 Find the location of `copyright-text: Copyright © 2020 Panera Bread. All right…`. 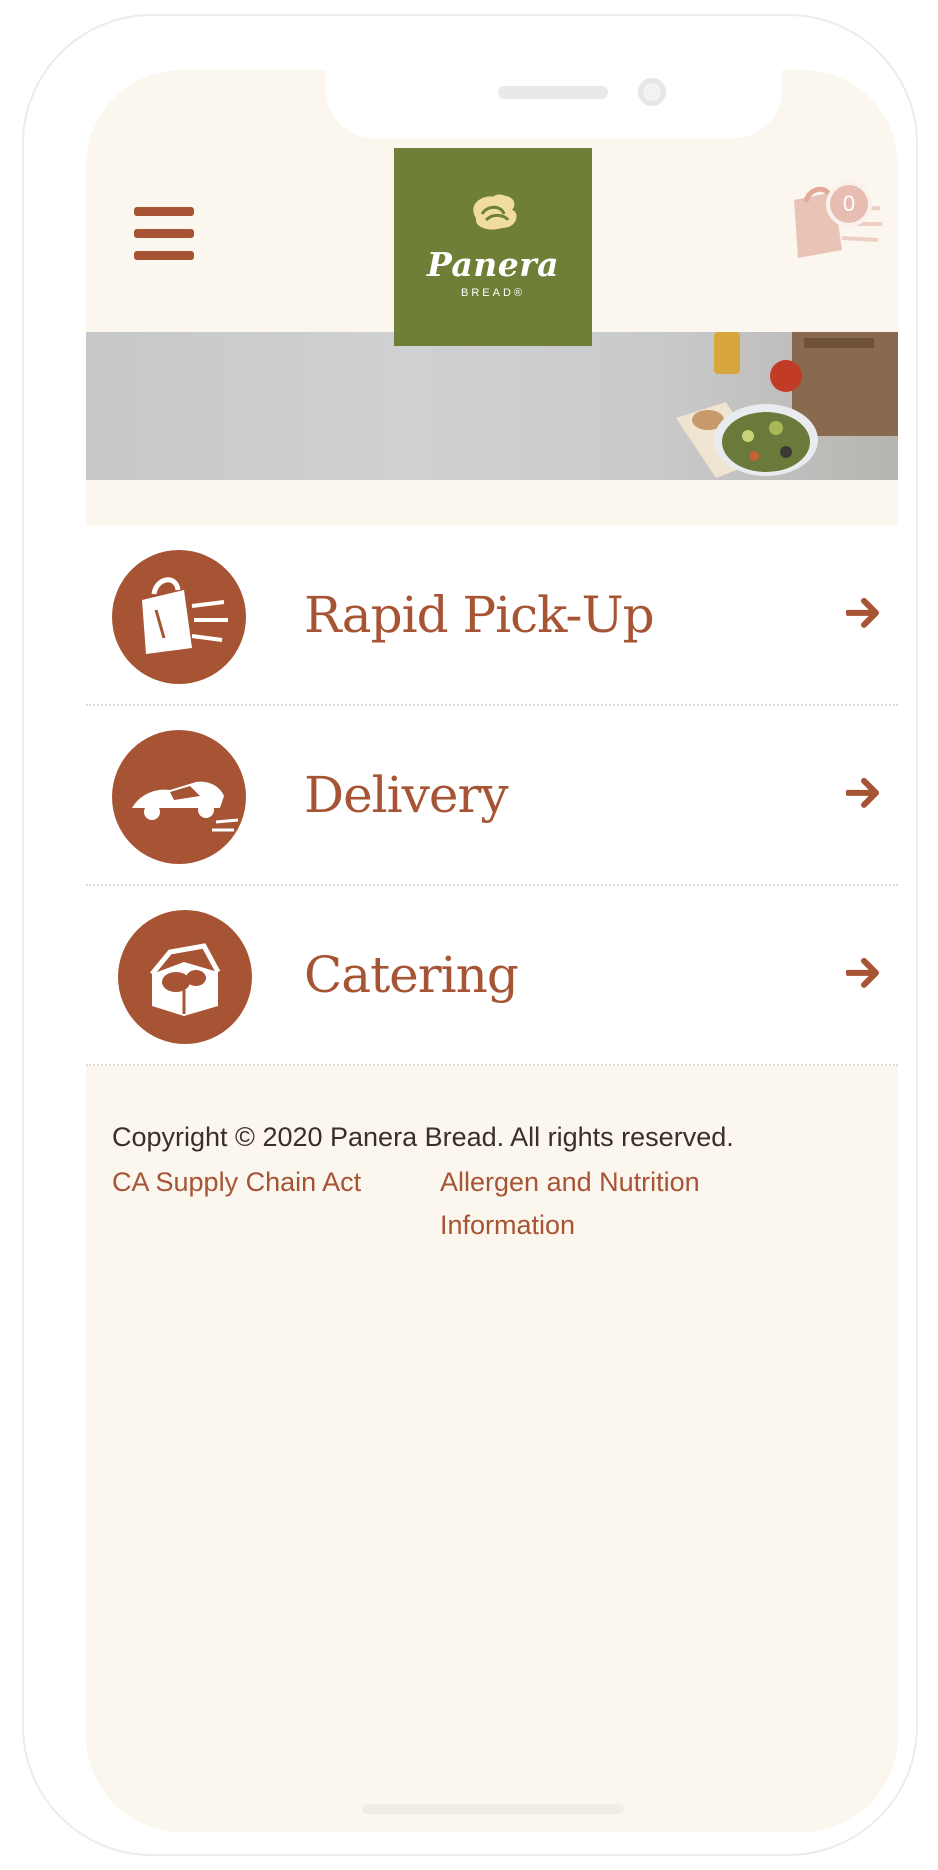

copyright-text: Copyright © 2020 Panera Bread. All right… is located at coordinates (423, 1137).